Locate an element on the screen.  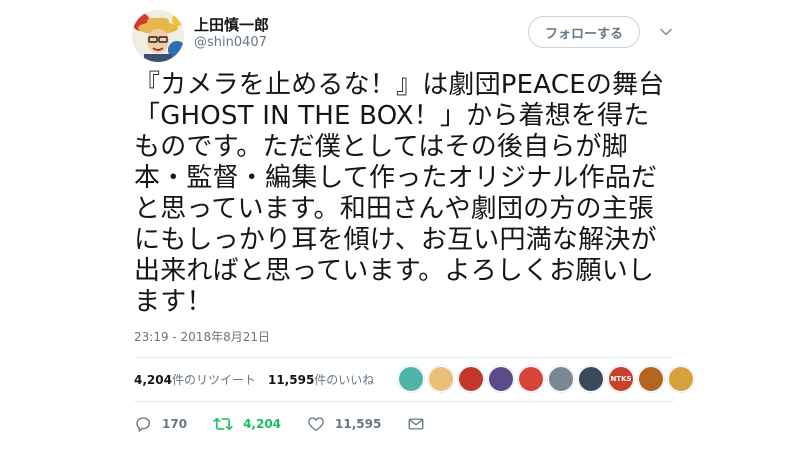
likes-label: 件のいいね is located at coordinates (344, 380).